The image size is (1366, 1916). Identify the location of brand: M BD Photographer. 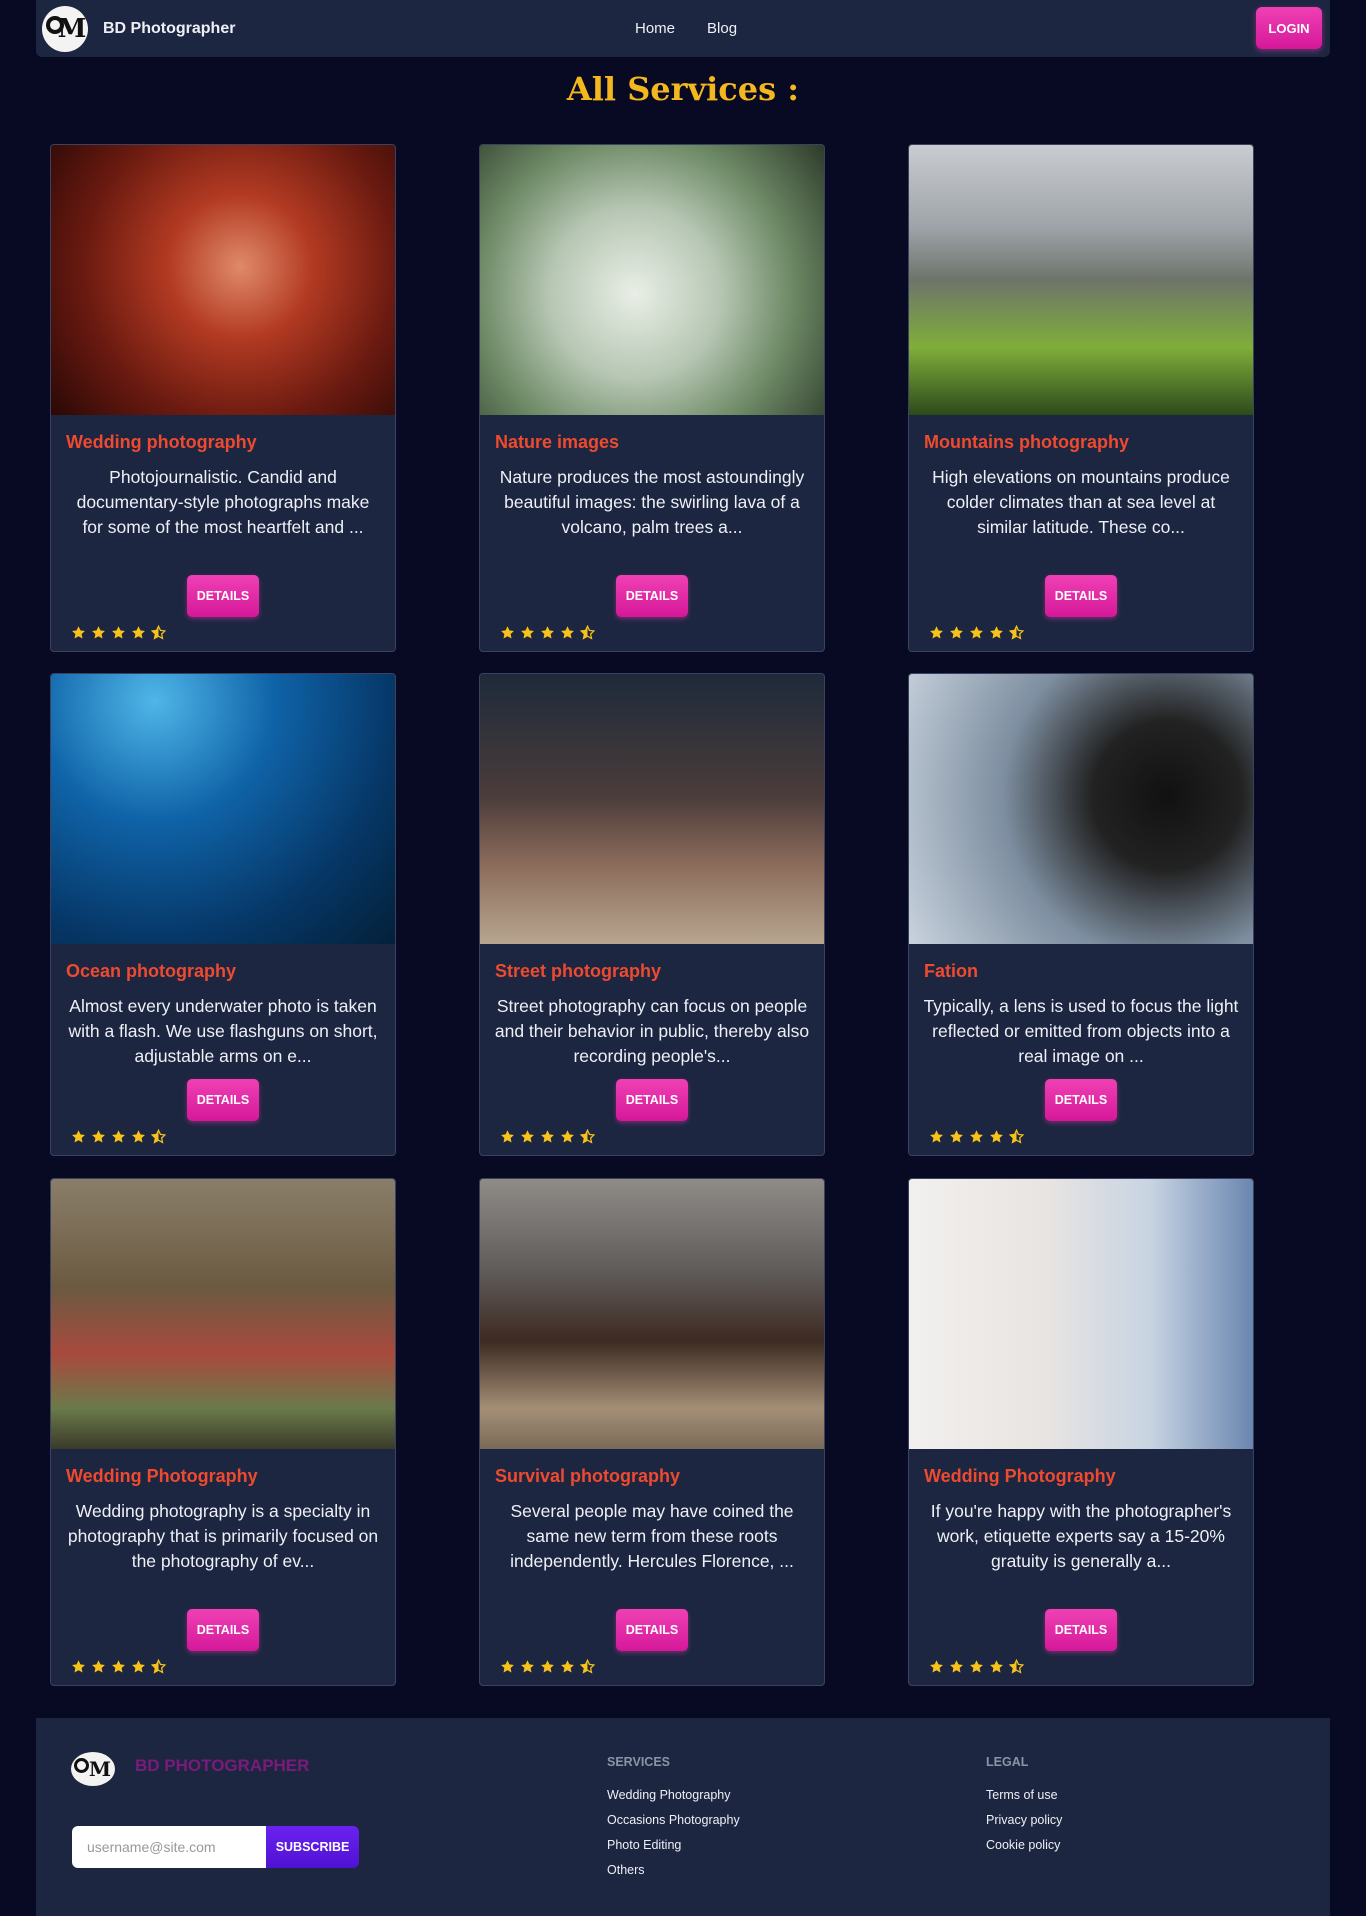
(139, 28).